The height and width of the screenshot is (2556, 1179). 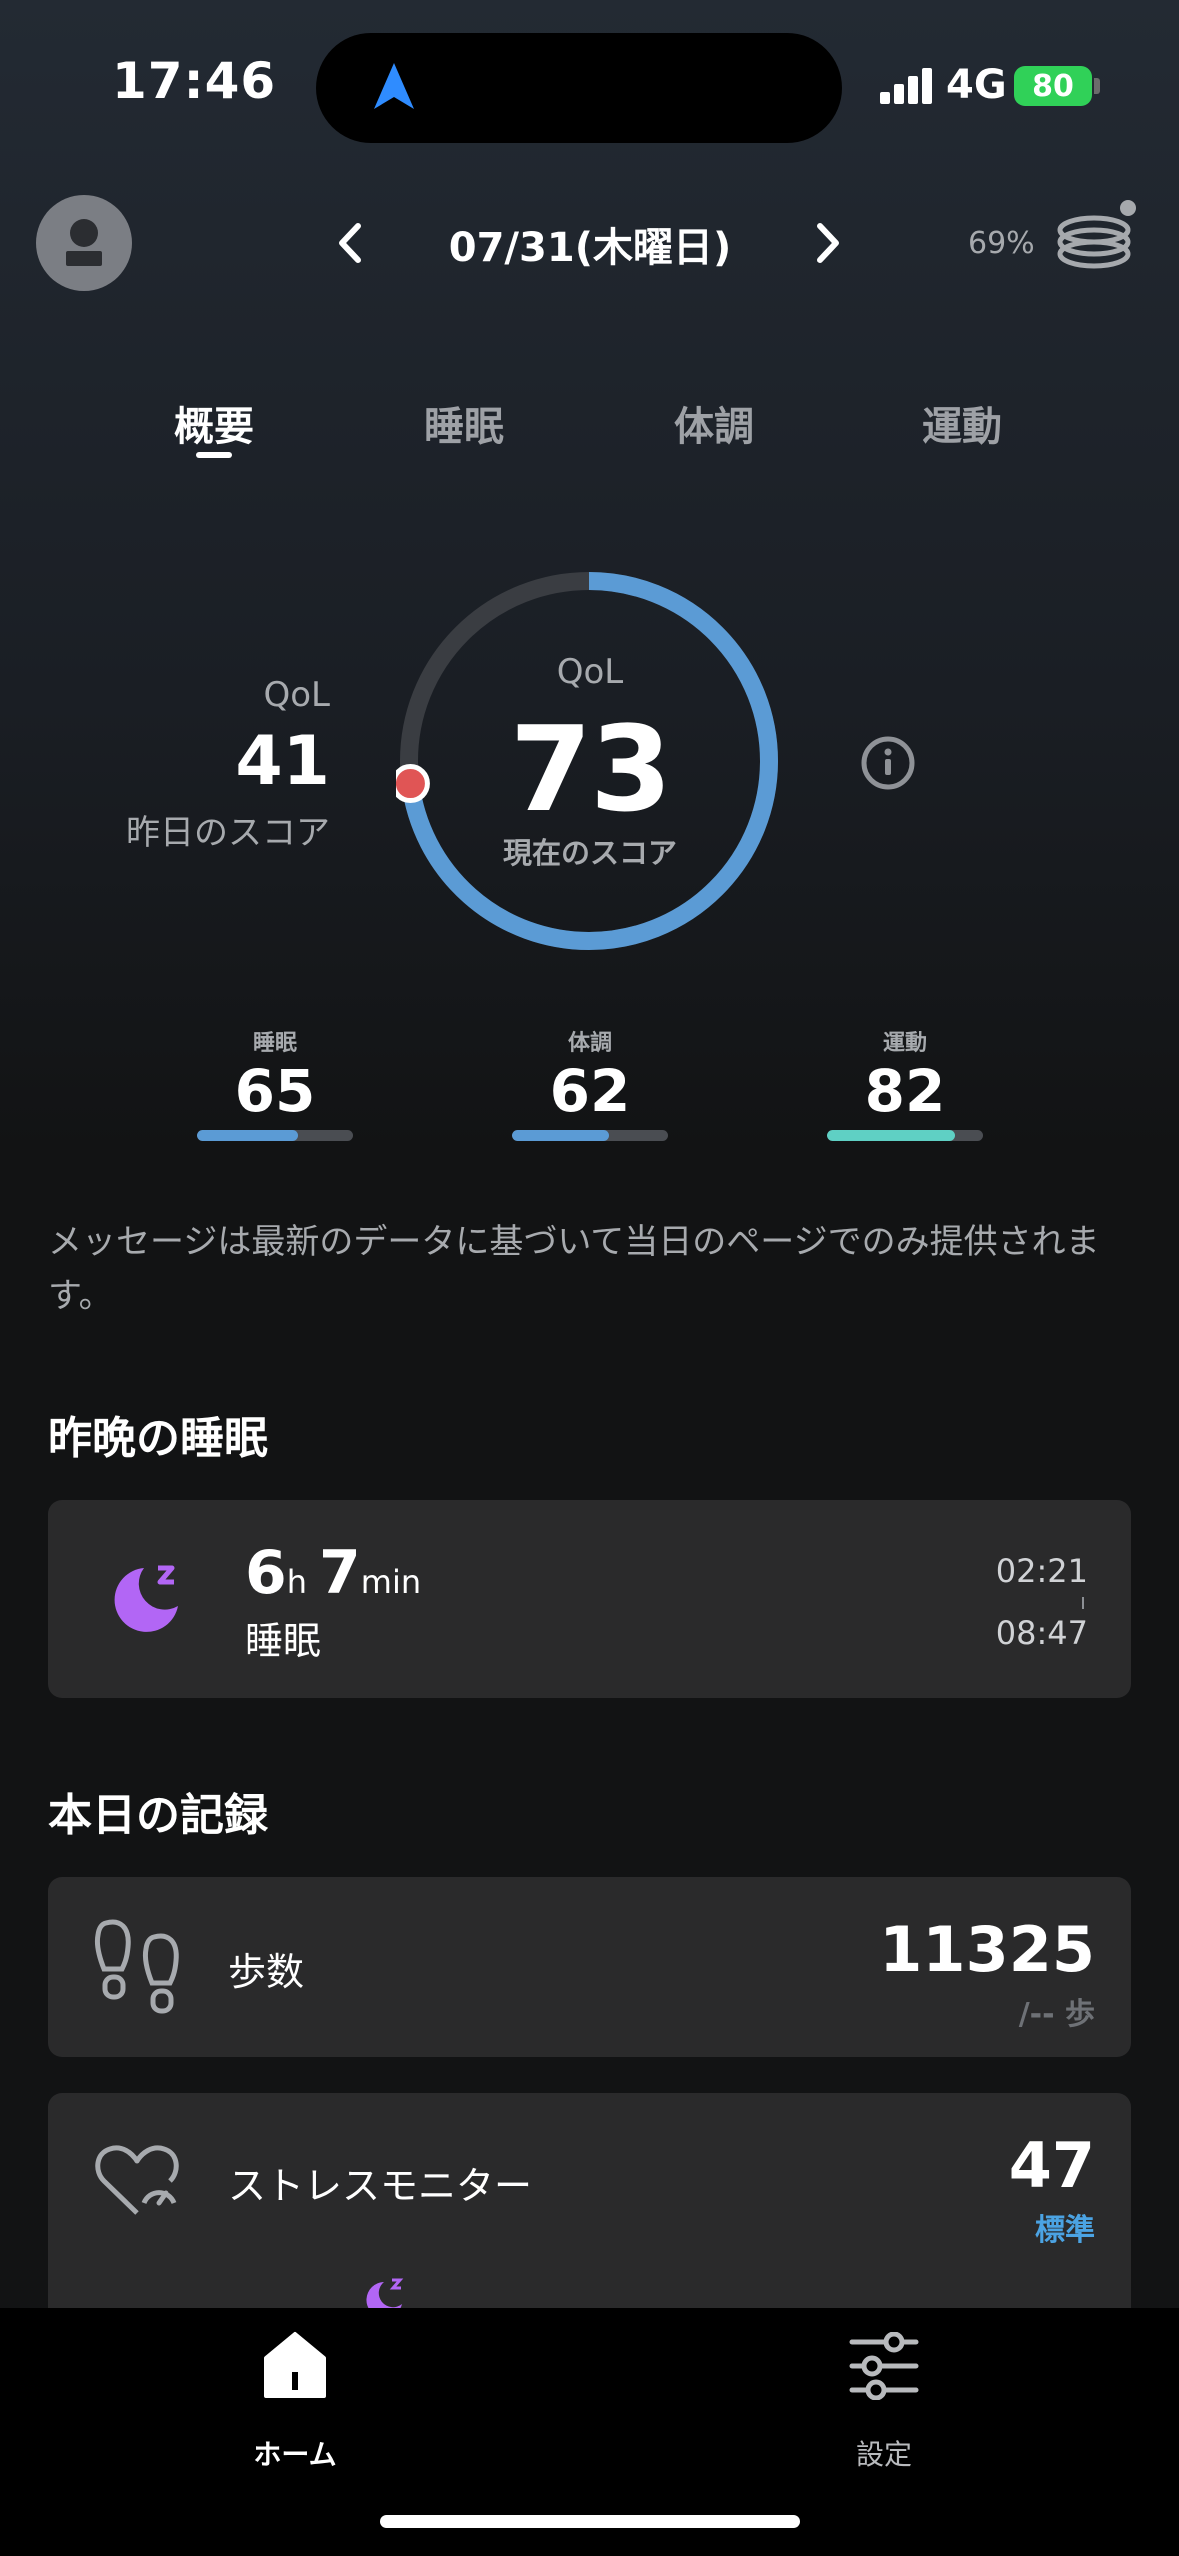 I want to click on tab-sleep: 睡眠, so click(x=464, y=423).